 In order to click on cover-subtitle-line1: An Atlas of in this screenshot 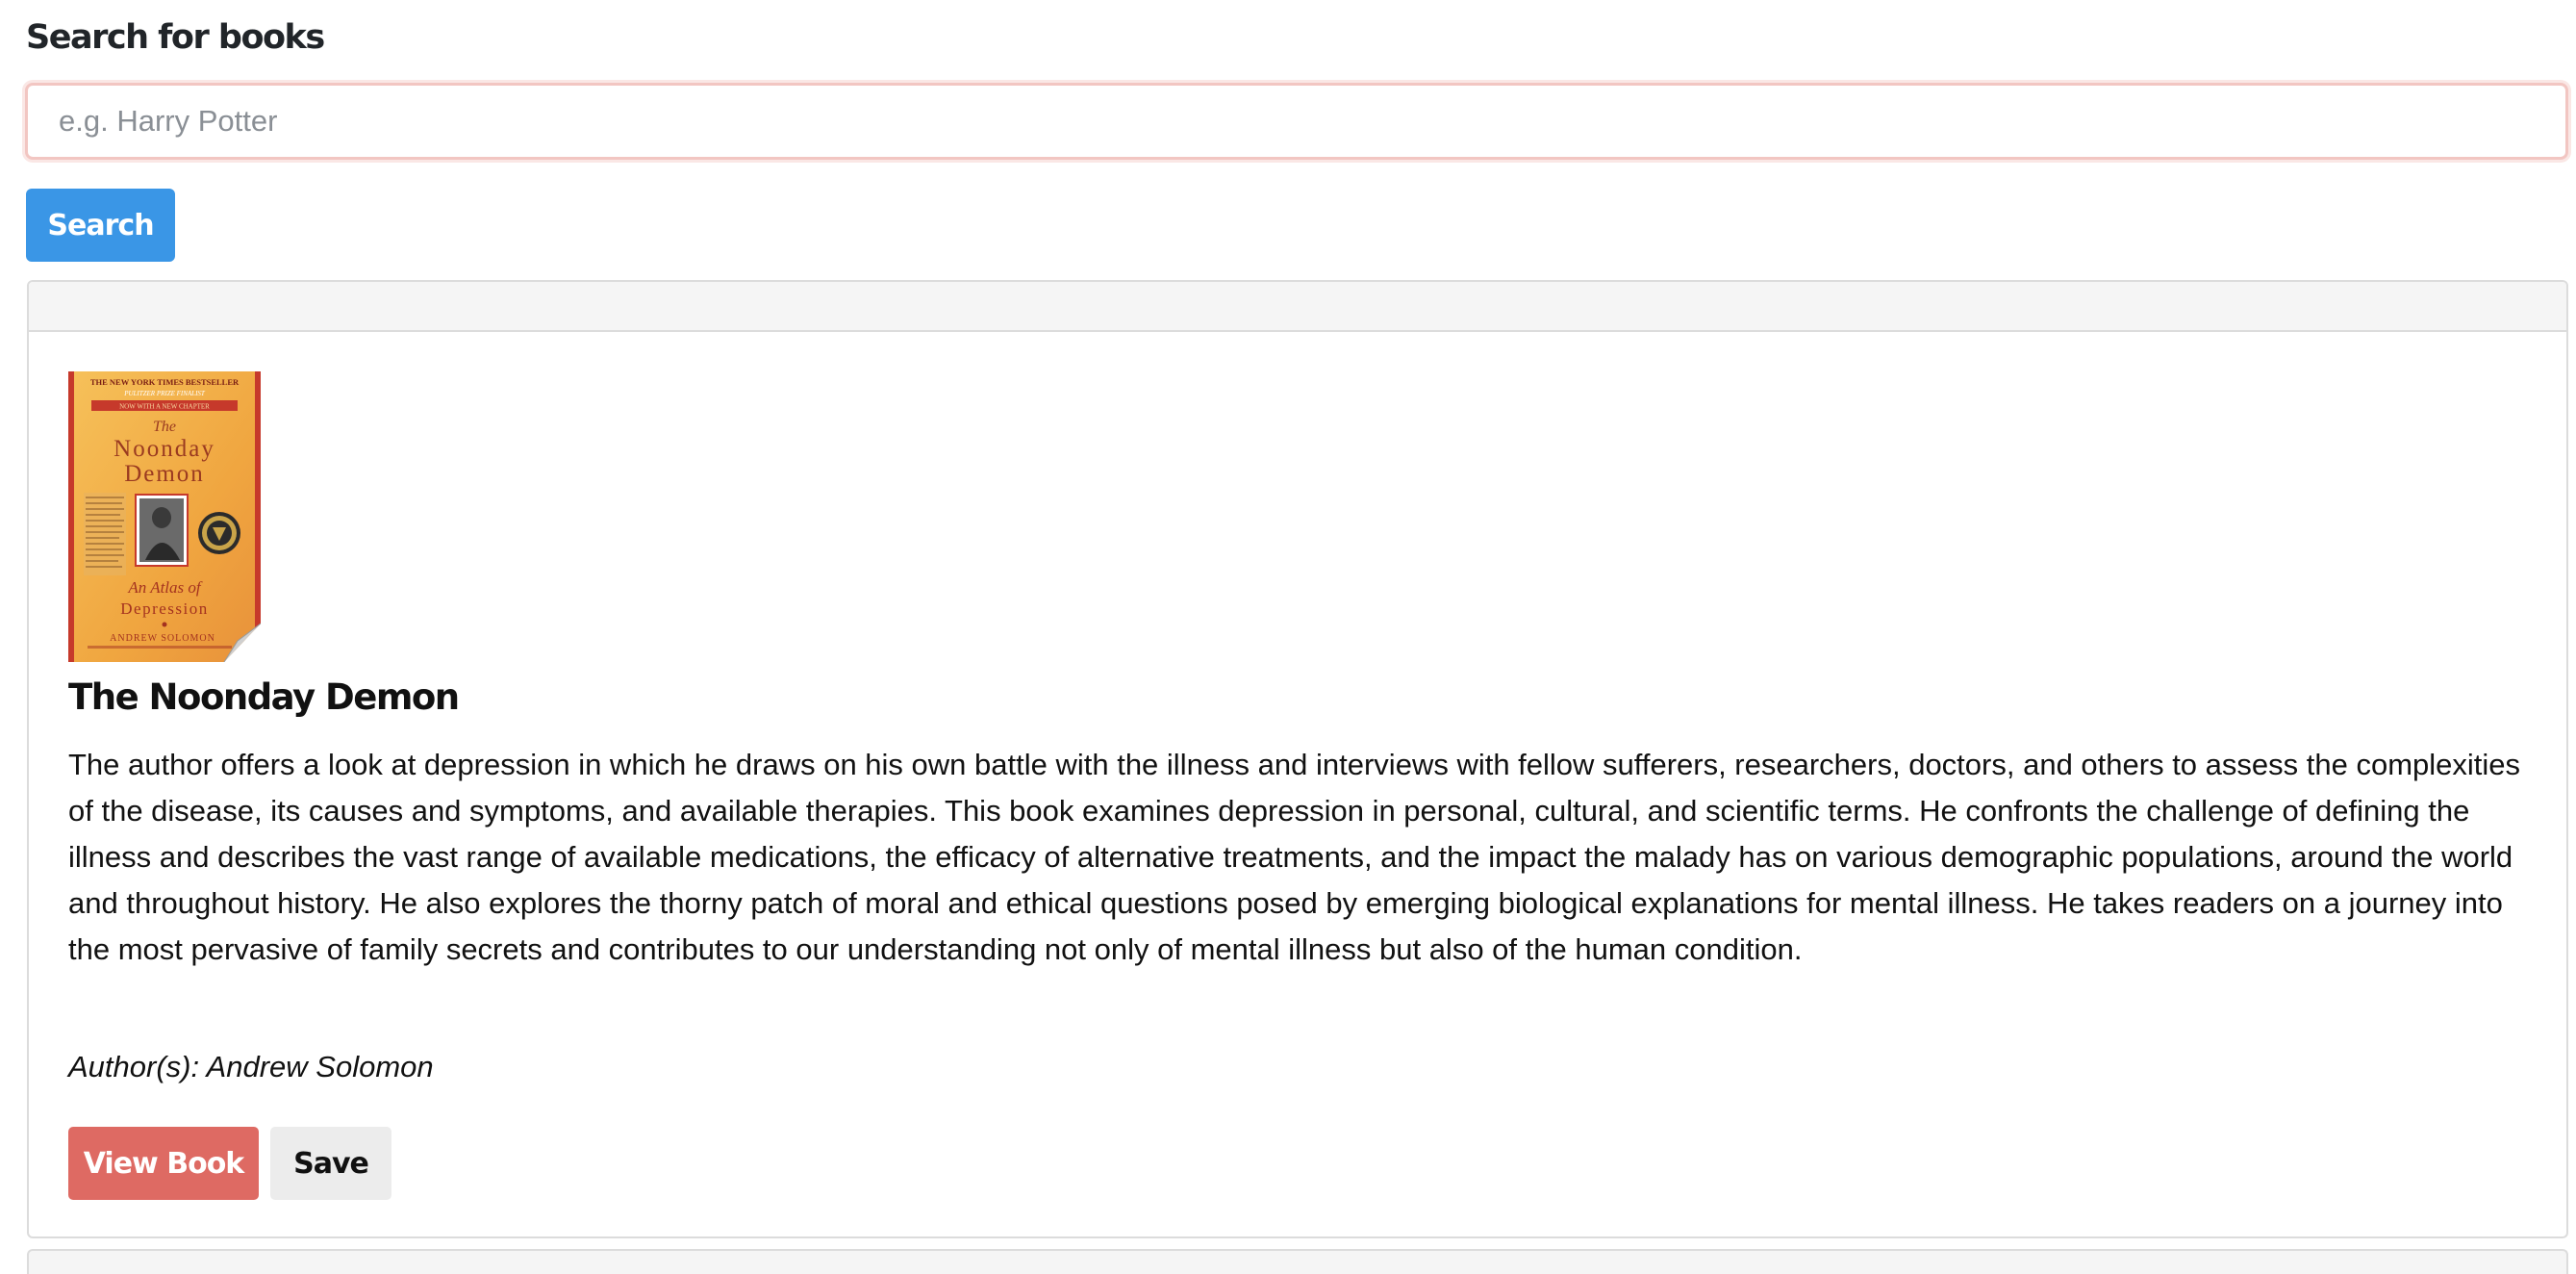, I will do `click(165, 587)`.